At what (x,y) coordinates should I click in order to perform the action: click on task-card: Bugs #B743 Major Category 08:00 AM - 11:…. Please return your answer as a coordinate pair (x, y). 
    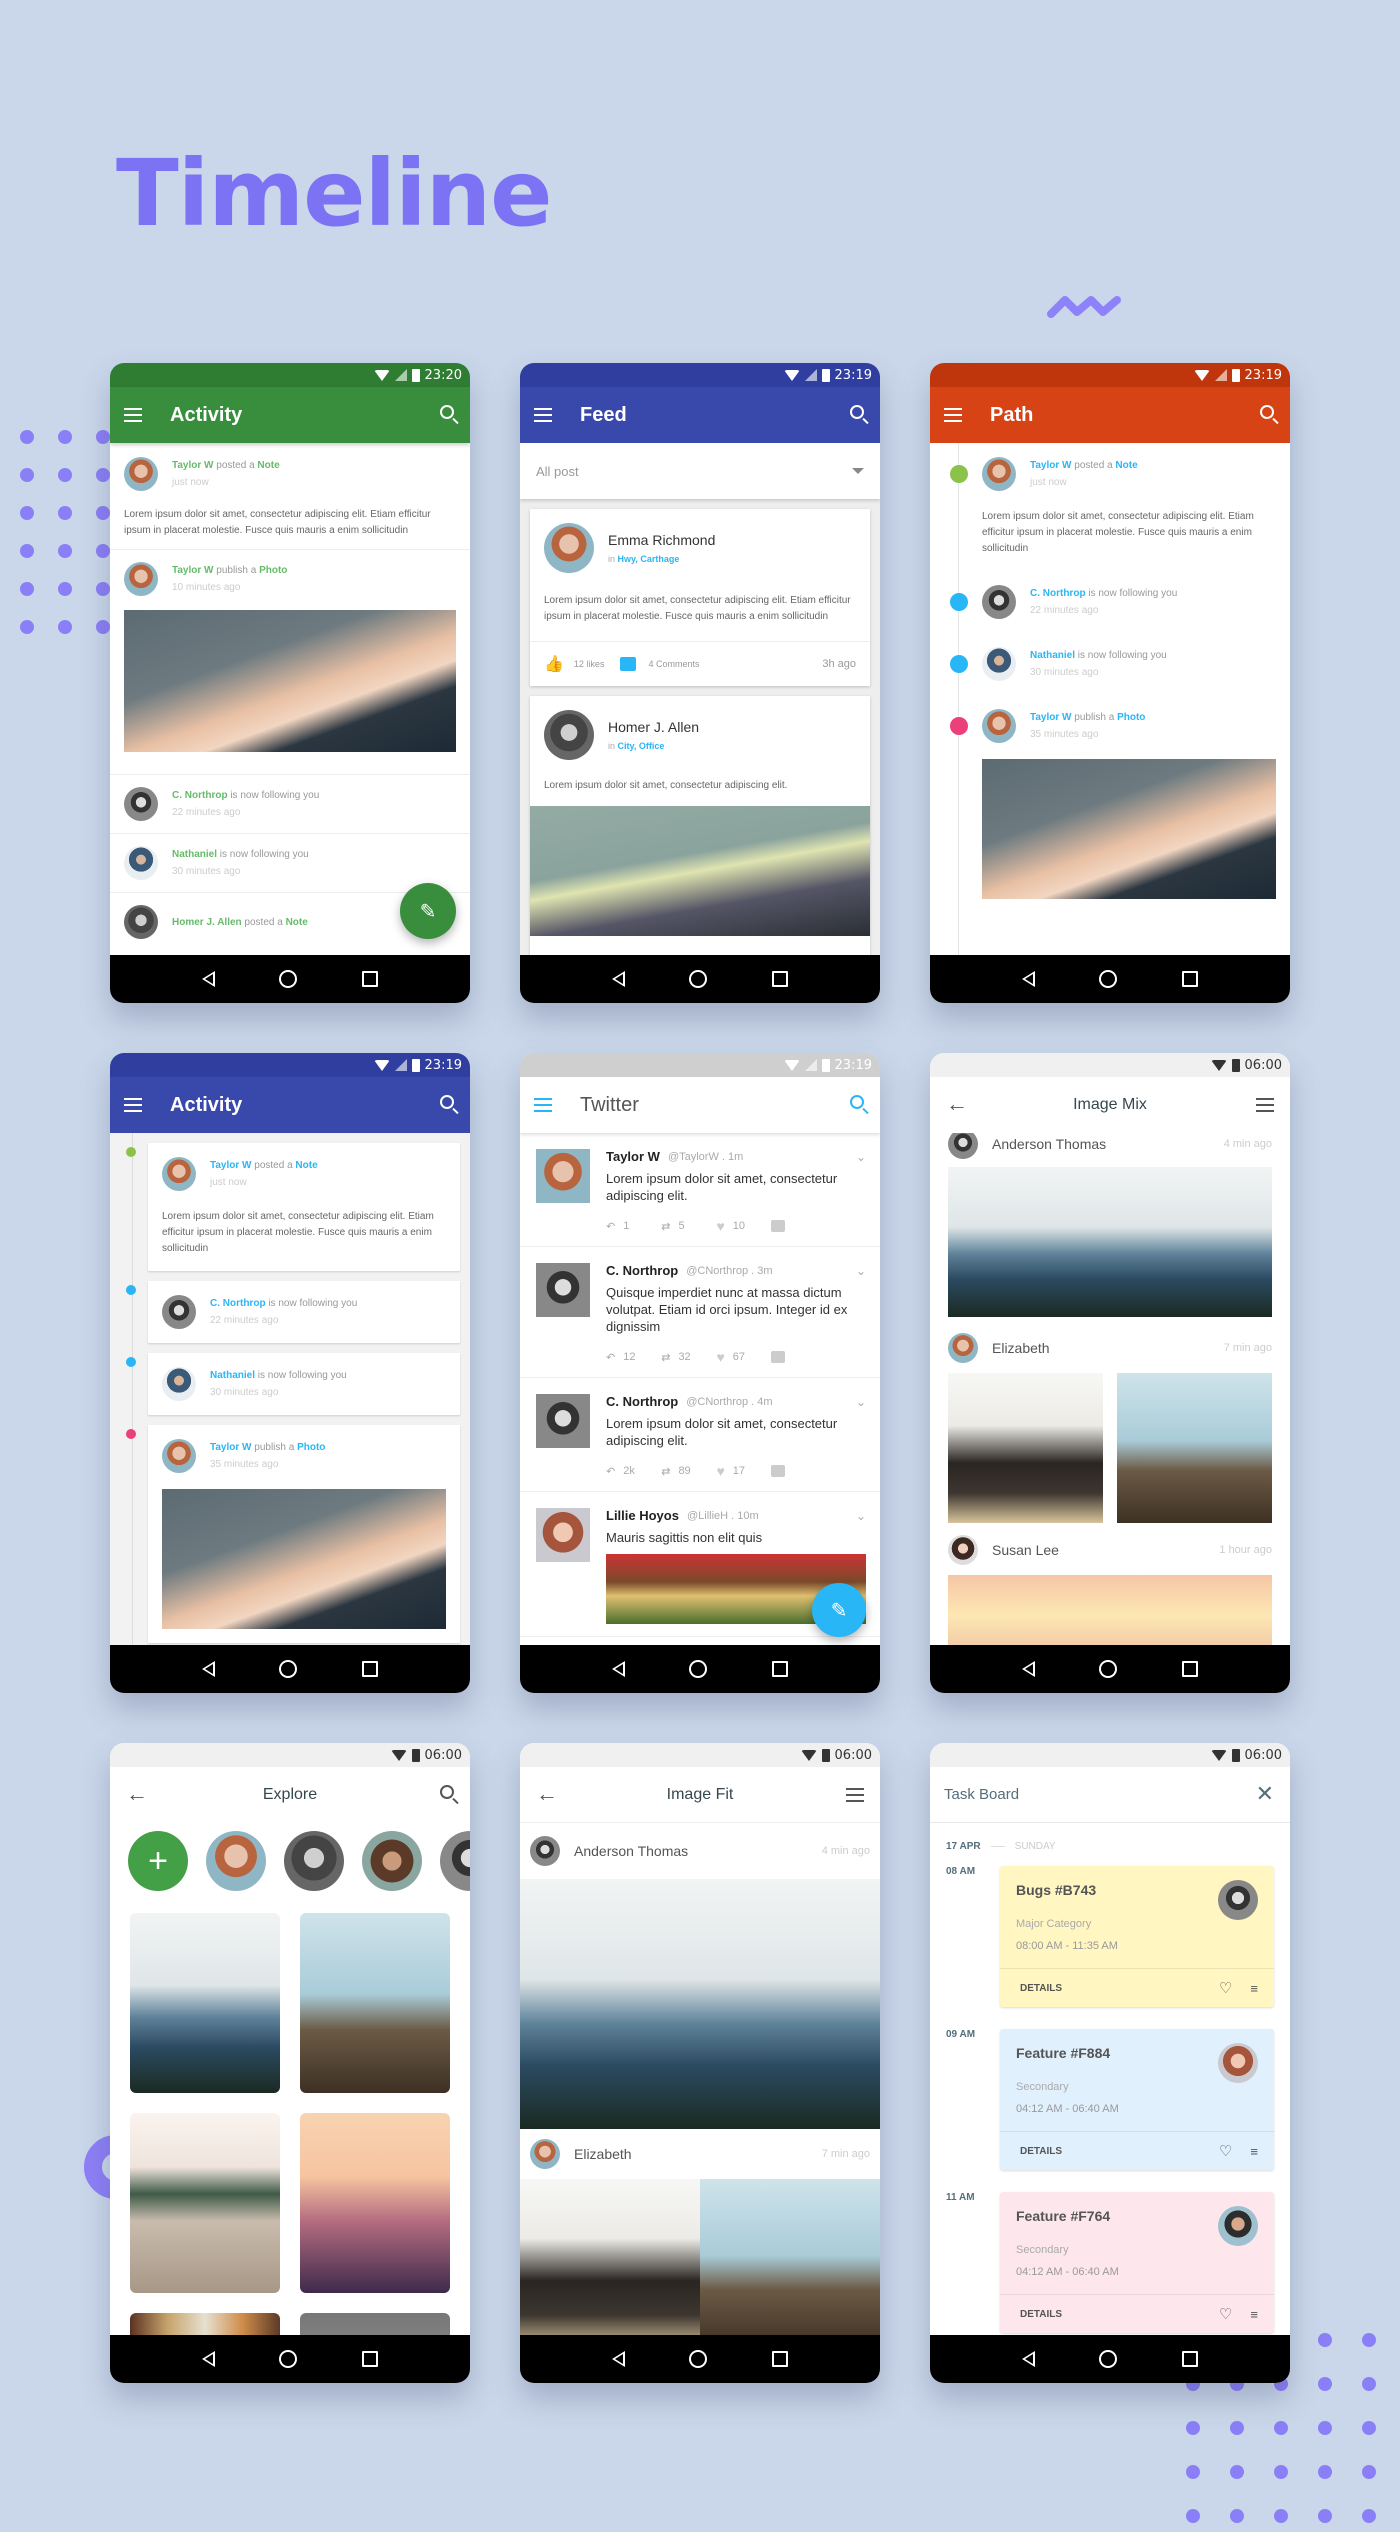
    Looking at the image, I should click on (1137, 1936).